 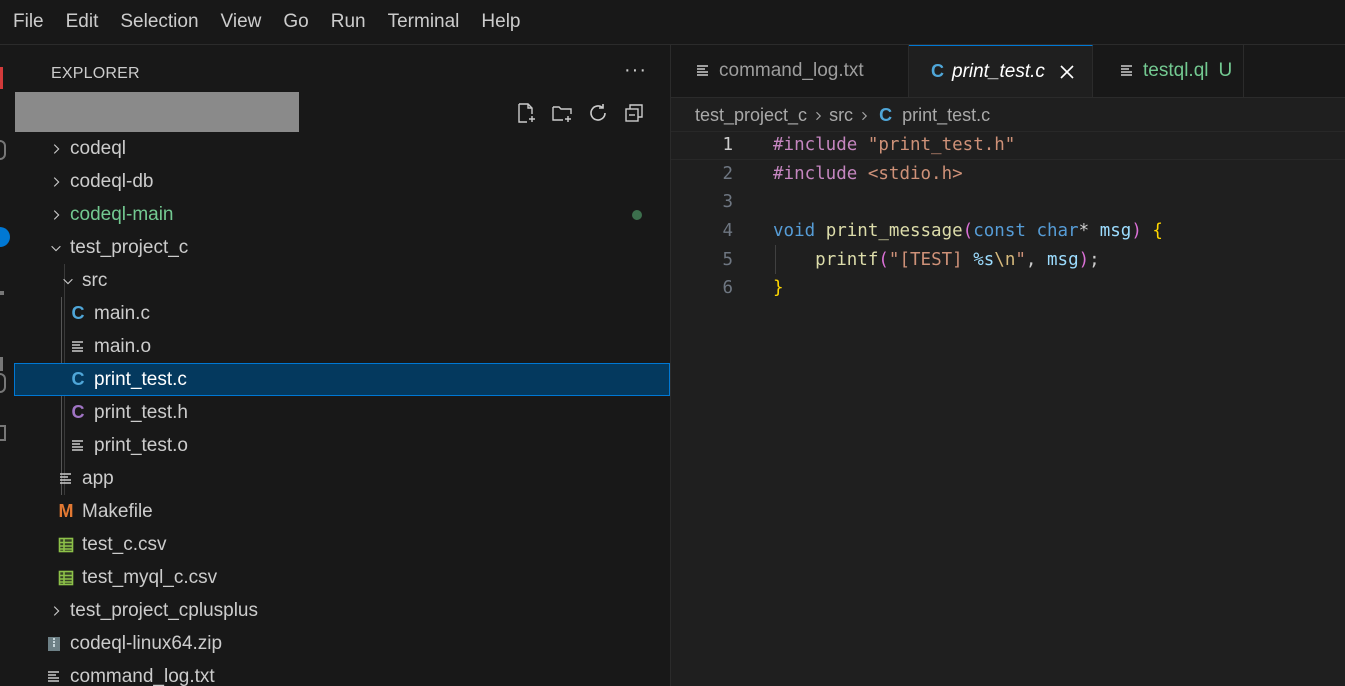 I want to click on code-line: 6 }, so click(x=1008, y=288).